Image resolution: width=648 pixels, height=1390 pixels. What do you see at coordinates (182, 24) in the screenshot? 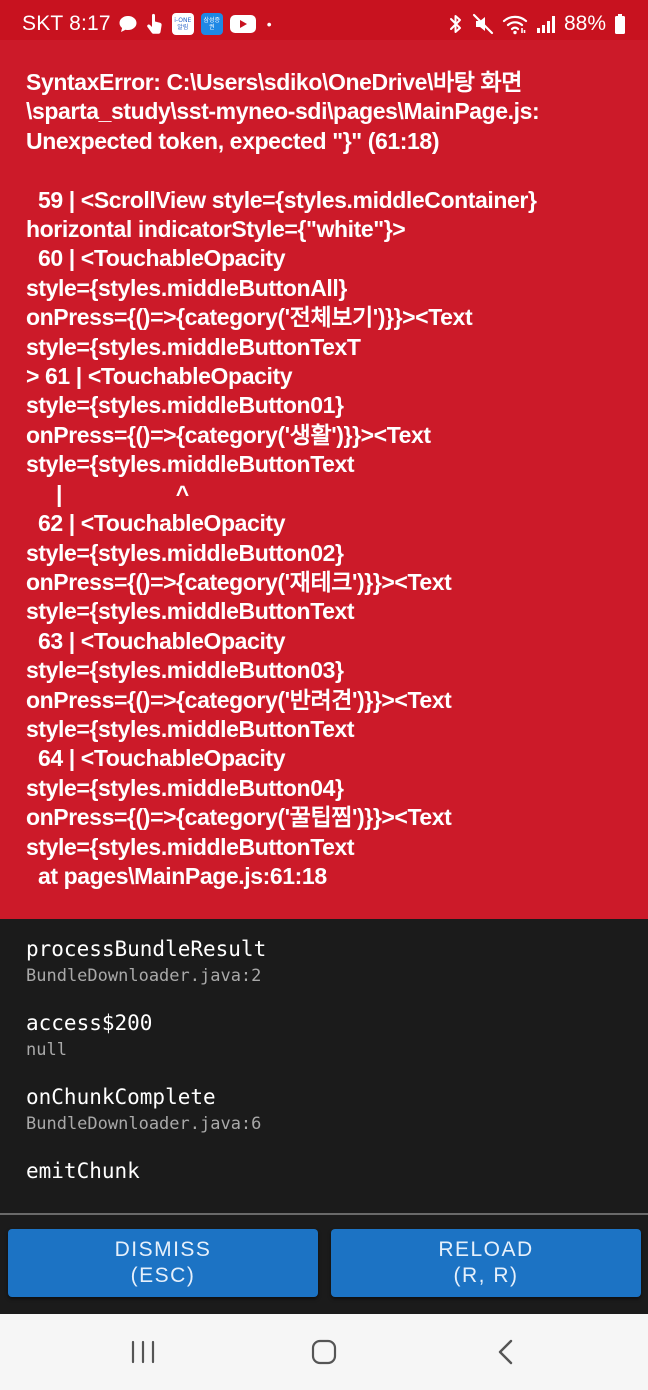
I see `ione-bank-app-icon: i-ONE 알림` at bounding box center [182, 24].